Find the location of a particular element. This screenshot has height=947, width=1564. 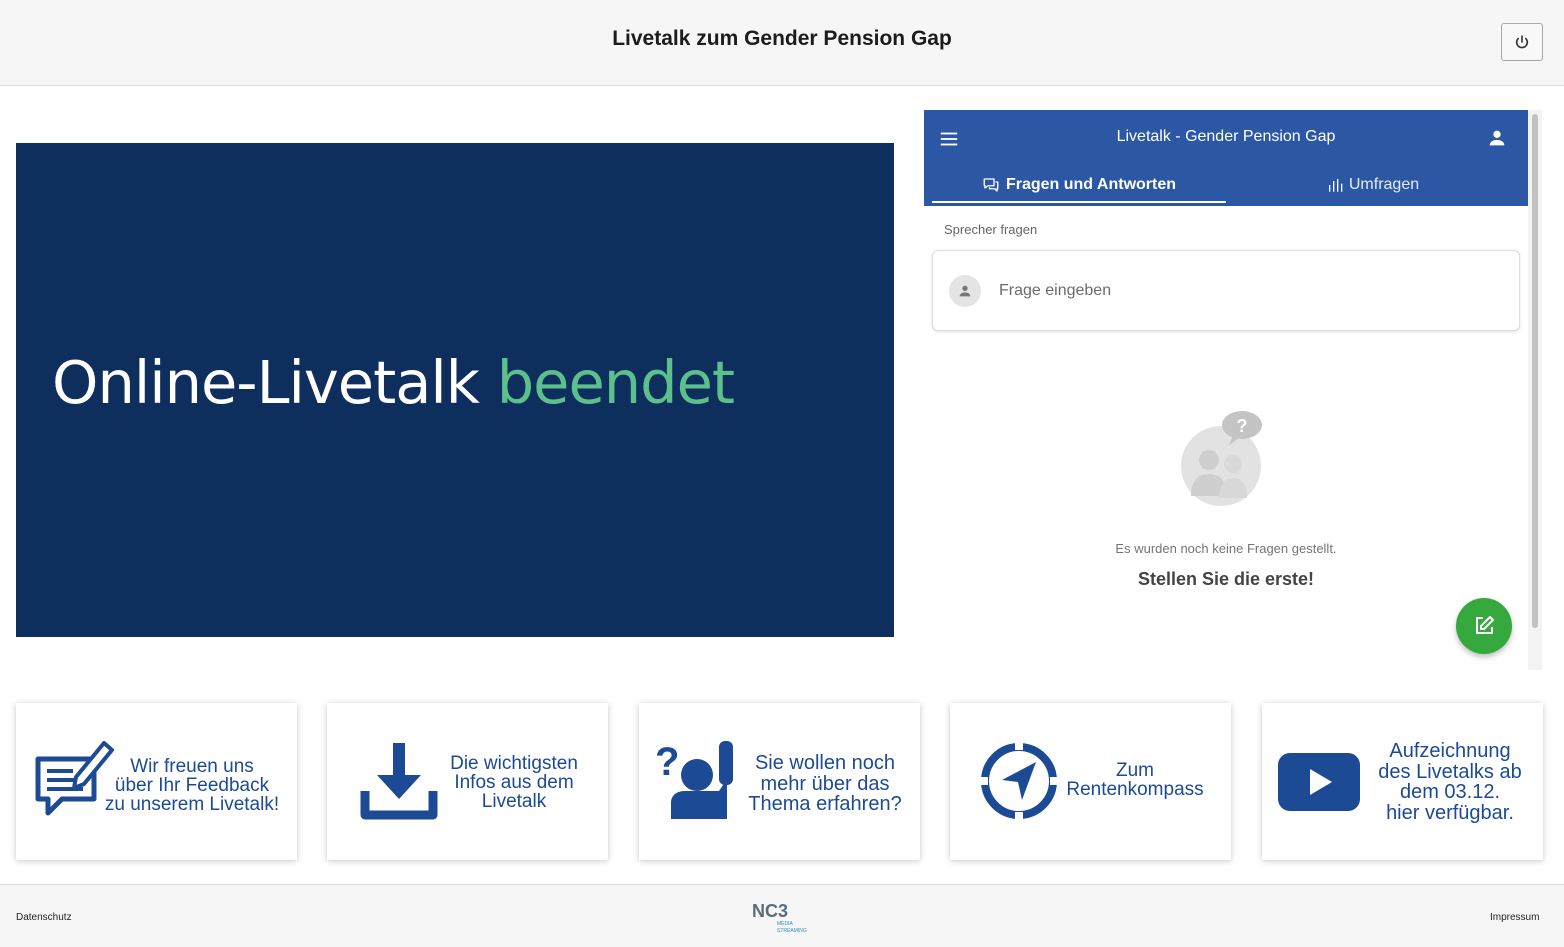

logo-text: NC3 is located at coordinates (770, 911).